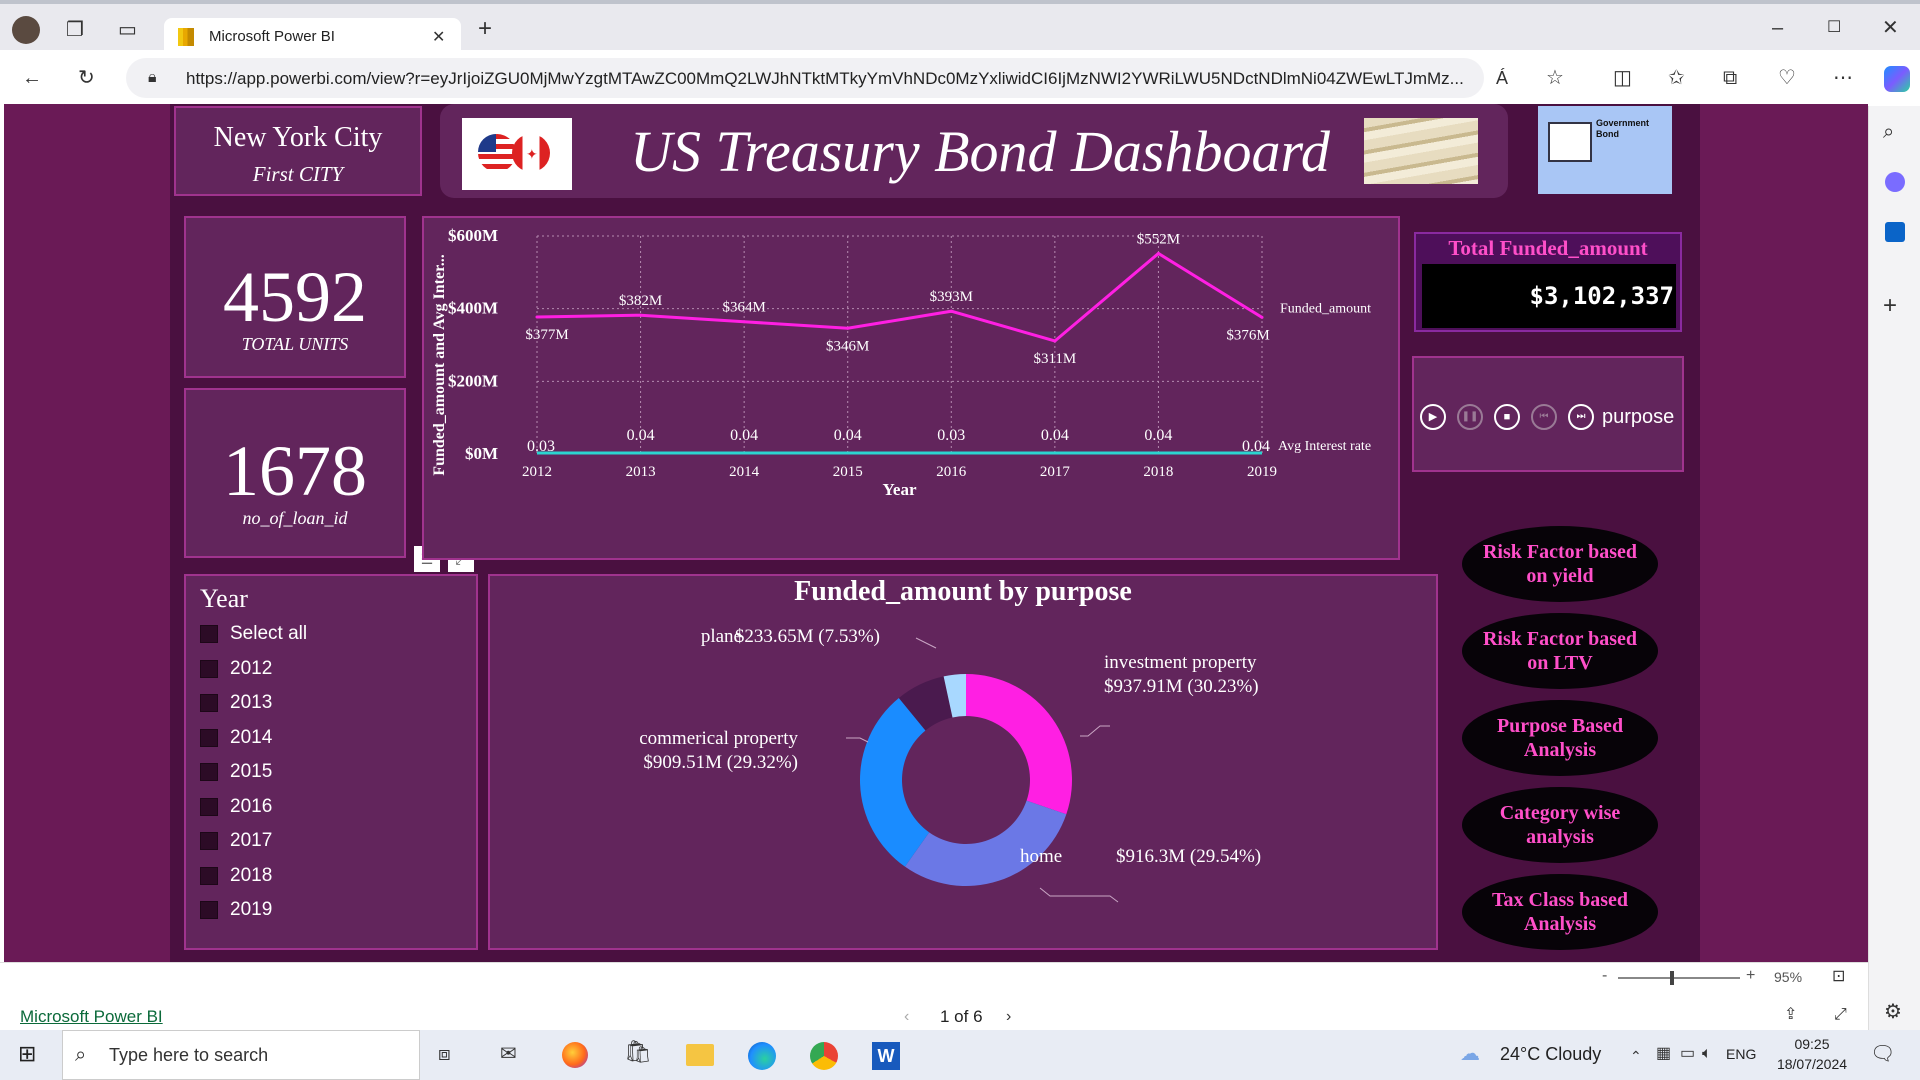  What do you see at coordinates (951, 311) in the screenshot?
I see `data-point-funded-amount` at bounding box center [951, 311].